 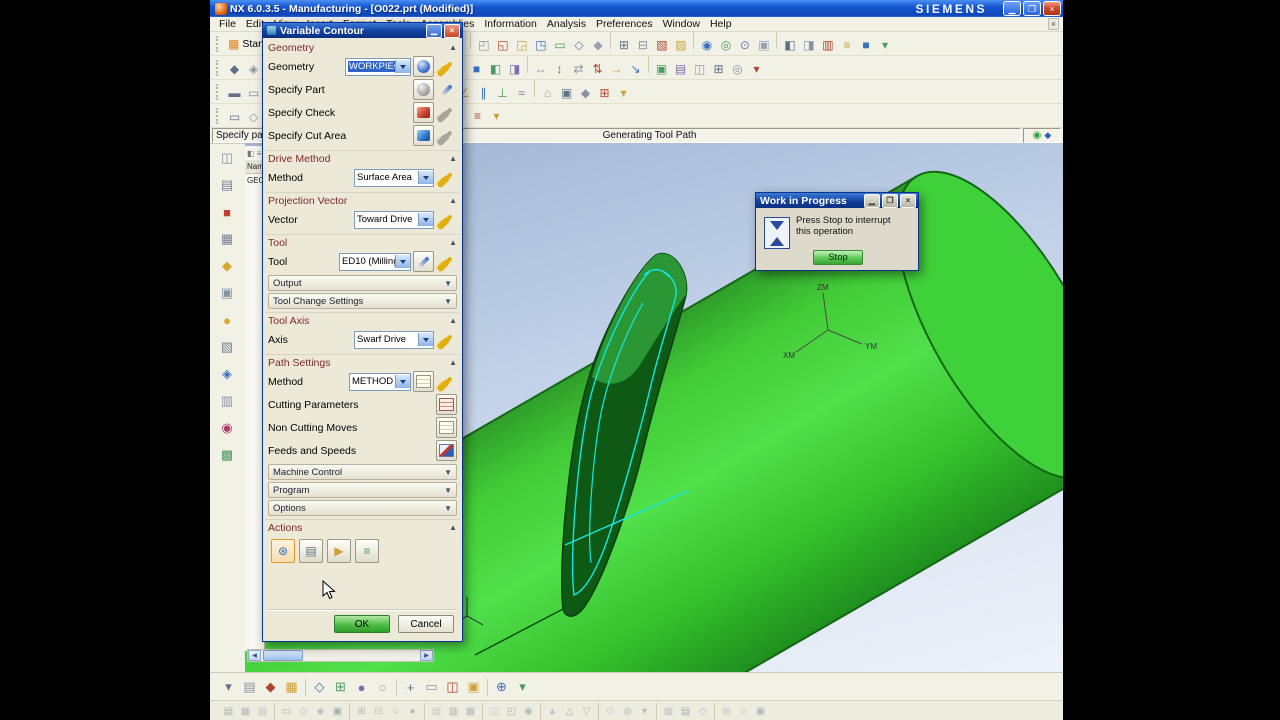 What do you see at coordinates (837, 200) in the screenshot?
I see `progress-title-bar: Work in Progress ▁ ❐ ×` at bounding box center [837, 200].